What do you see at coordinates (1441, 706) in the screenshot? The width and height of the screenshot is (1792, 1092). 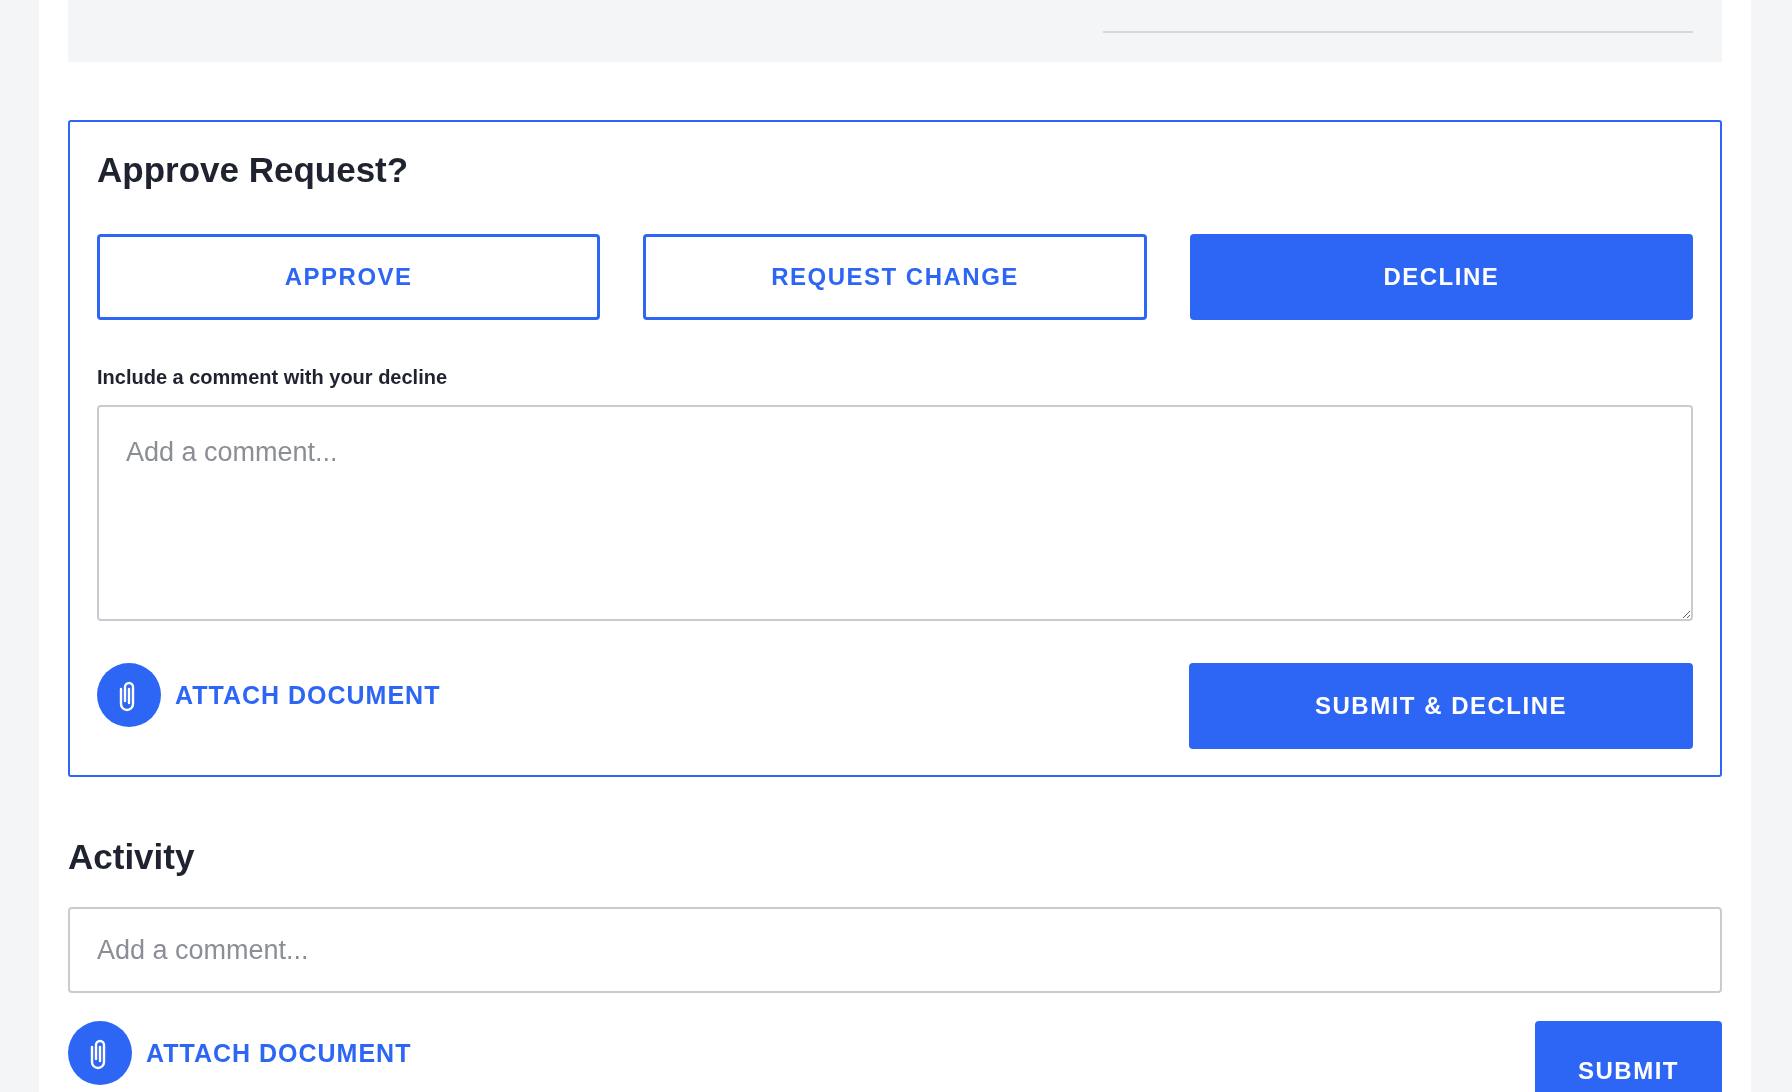 I see `submit-decline-button: SUBMIT & DECLINE` at bounding box center [1441, 706].